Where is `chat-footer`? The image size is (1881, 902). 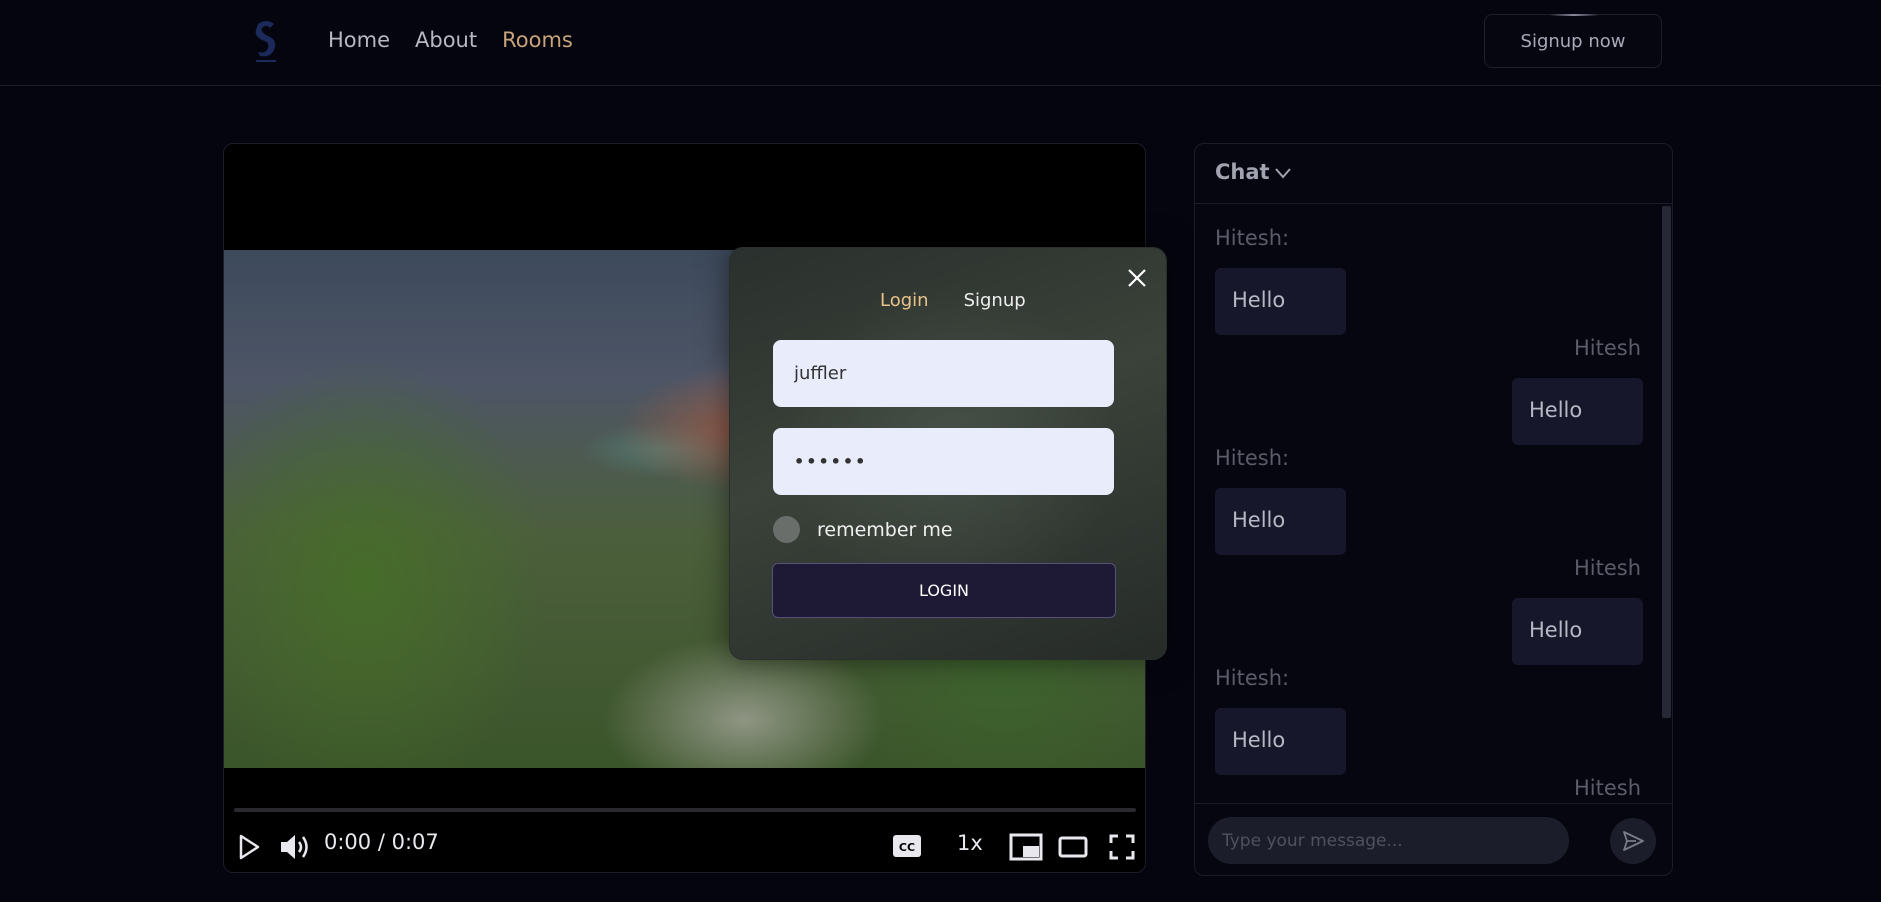 chat-footer is located at coordinates (1433, 839).